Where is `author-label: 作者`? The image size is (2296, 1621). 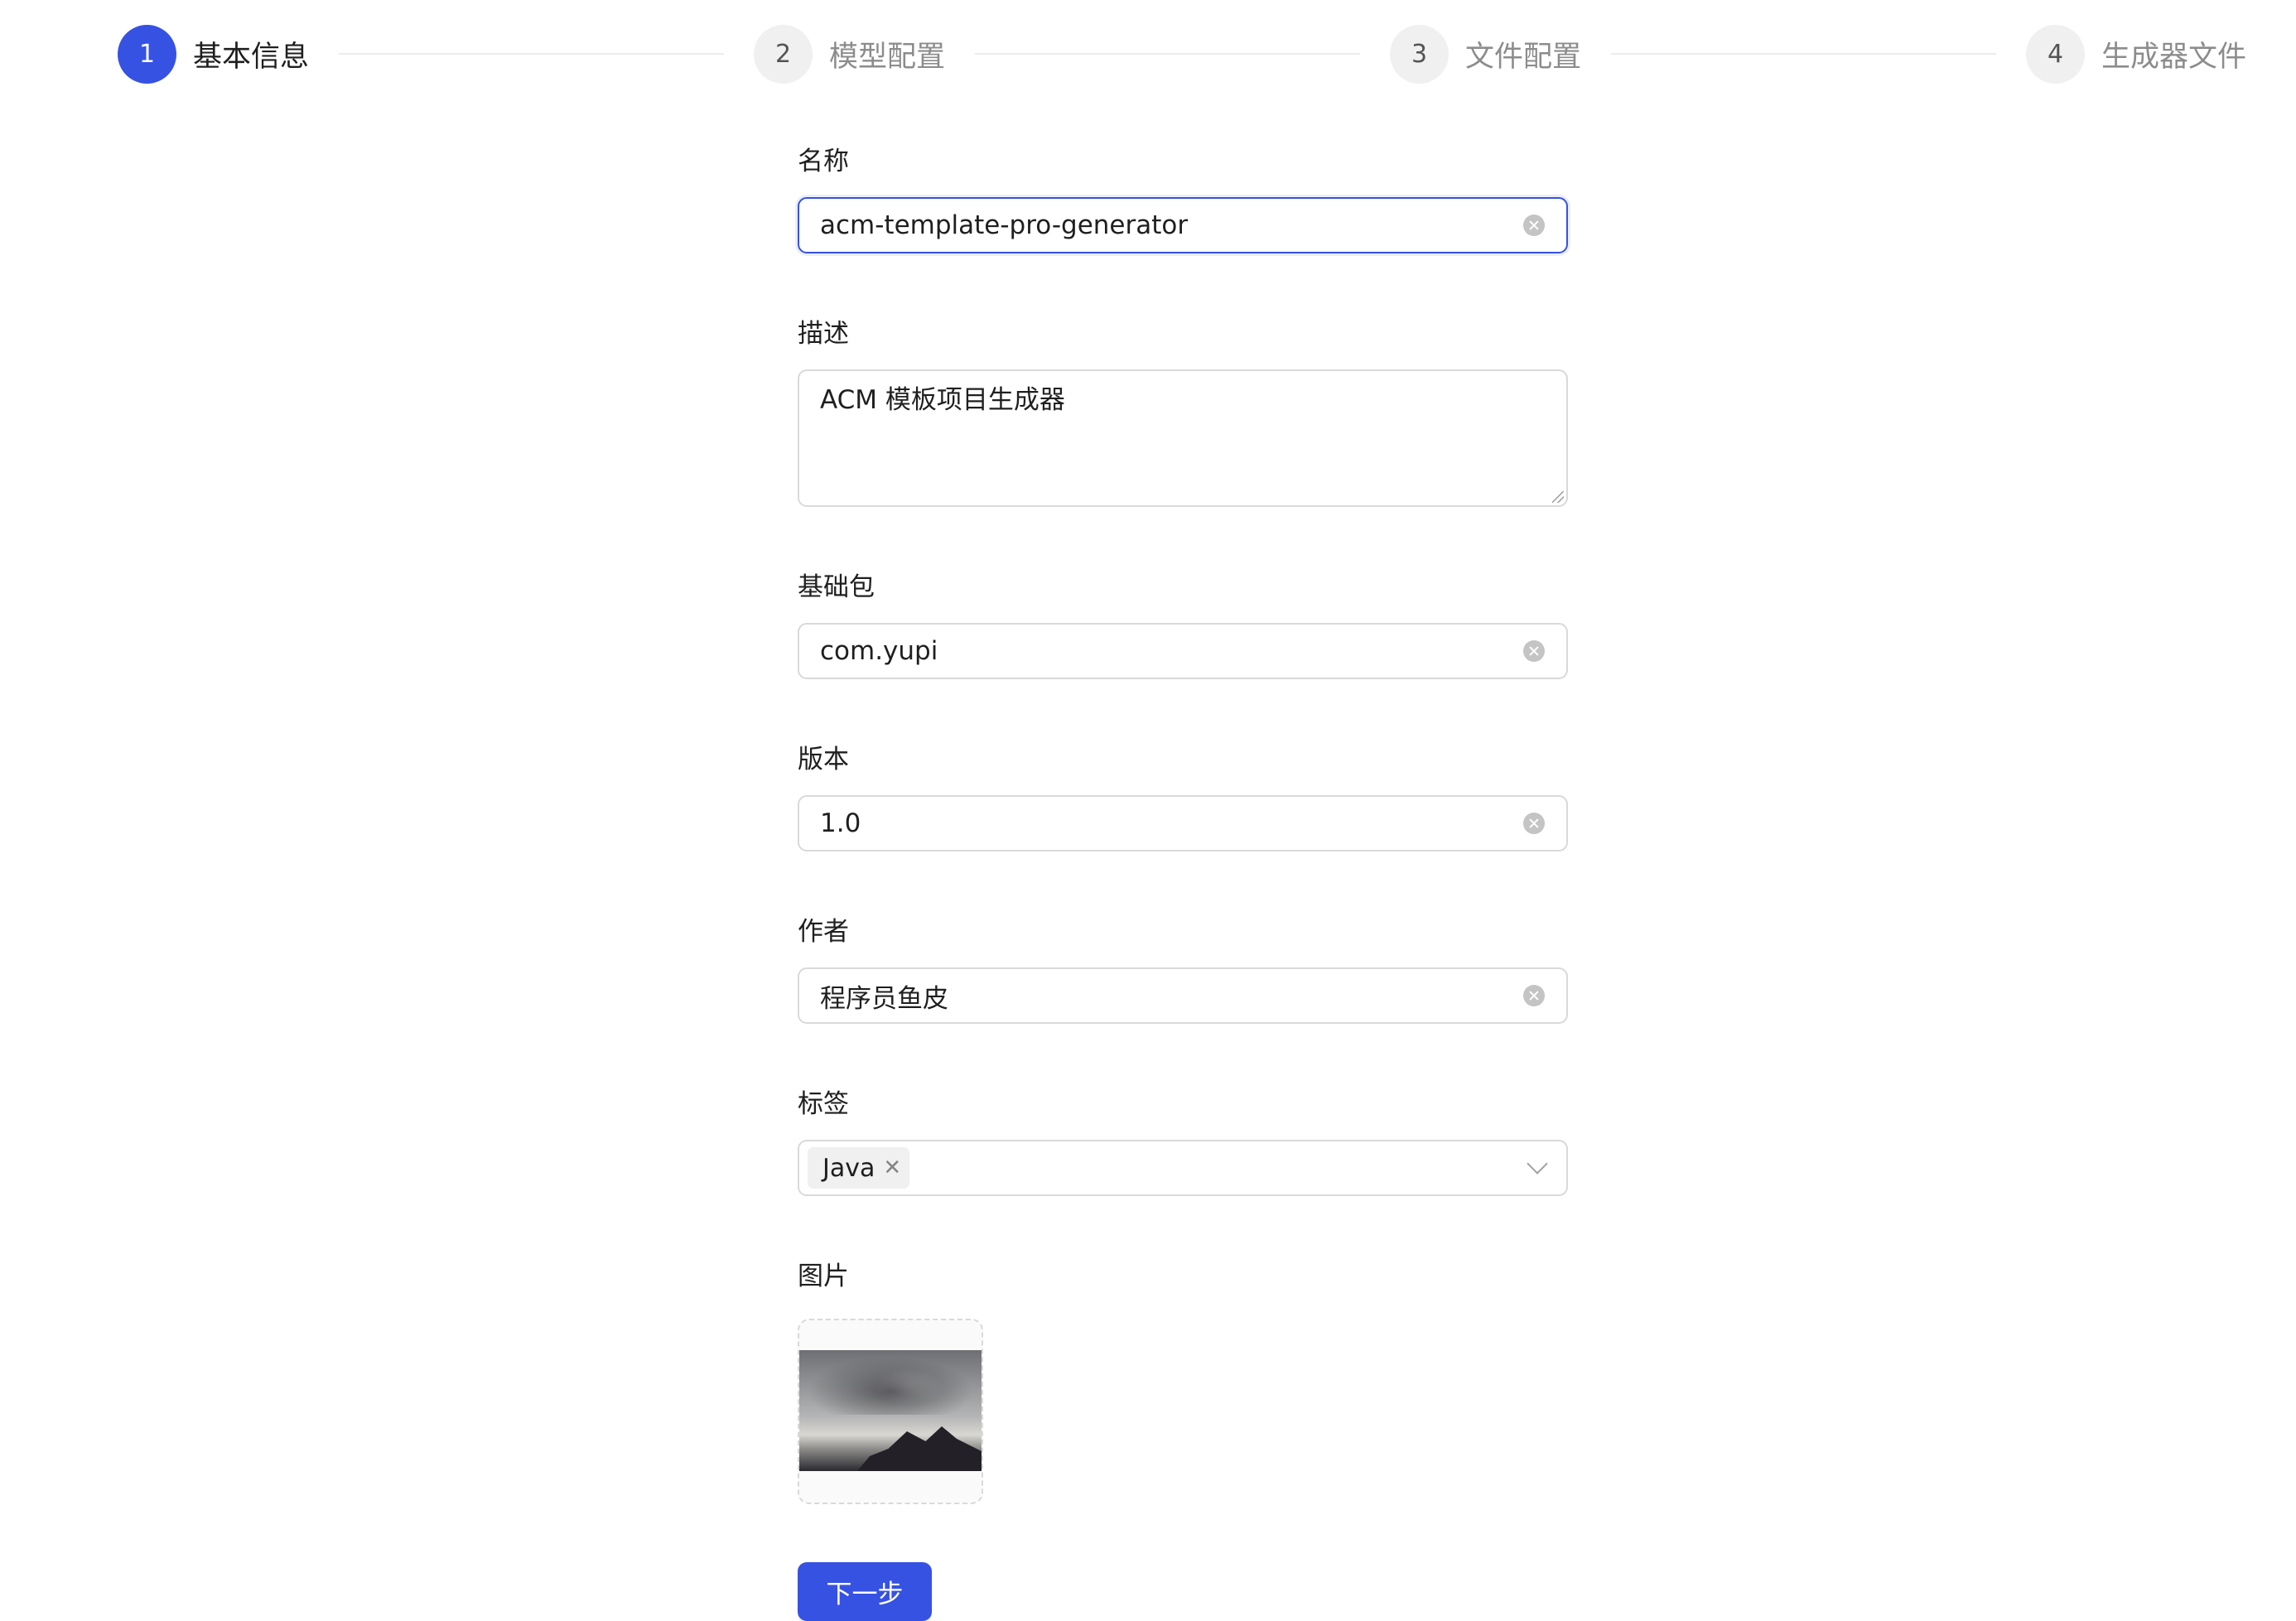
author-label: 作者 is located at coordinates (823, 932).